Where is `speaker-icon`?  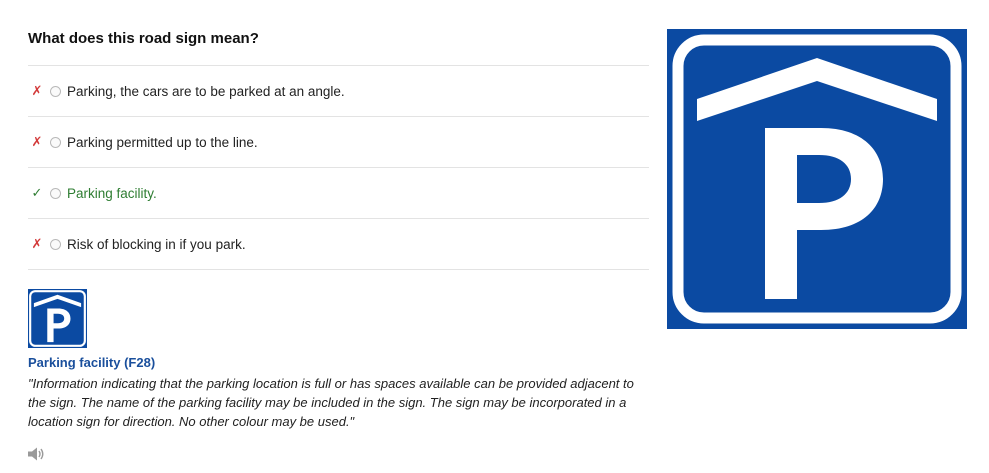 speaker-icon is located at coordinates (36, 454).